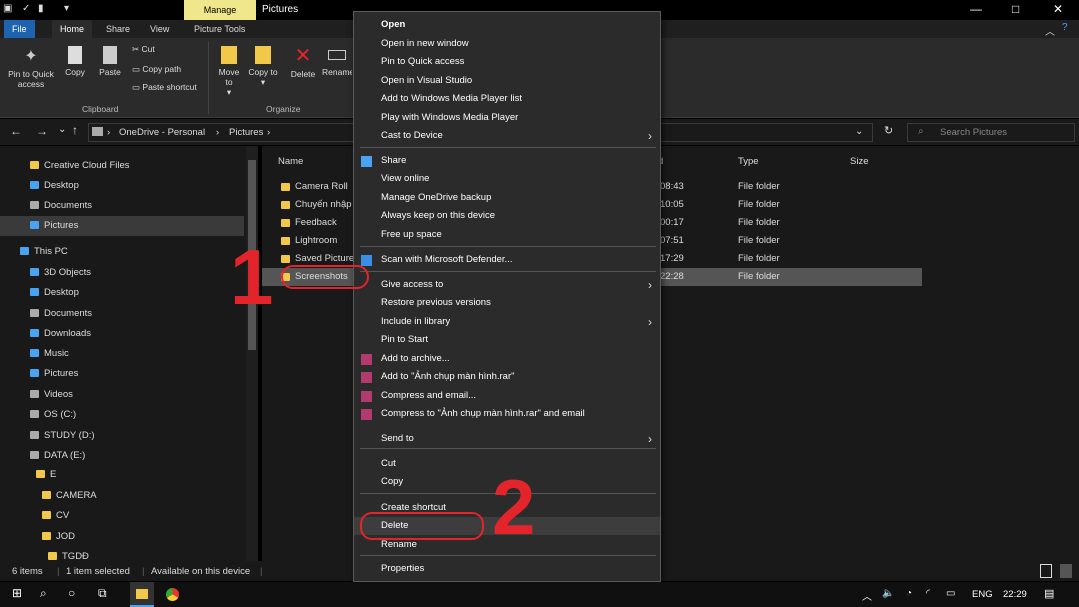 This screenshot has height=607, width=1079. Describe the element at coordinates (507, 62) in the screenshot. I see `menu-pin-quick-access: Pin to Quick access` at that location.